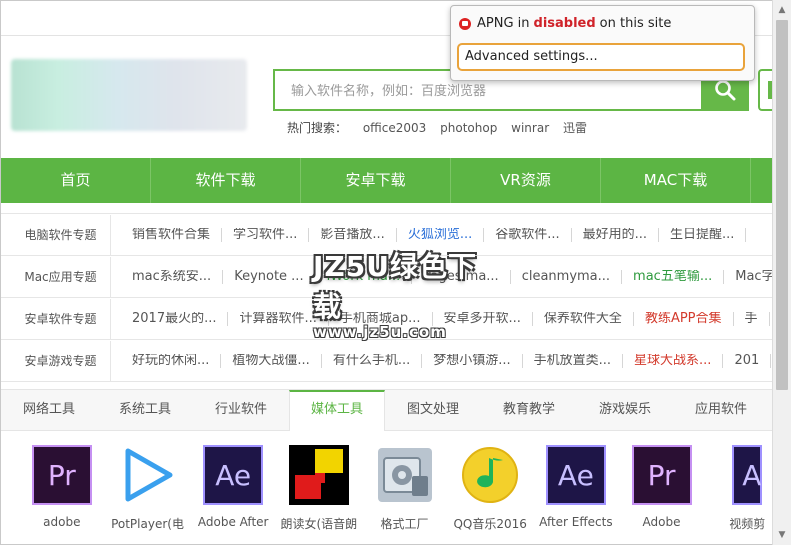  I want to click on app-name: 朗读女(语音朗, so click(319, 524).